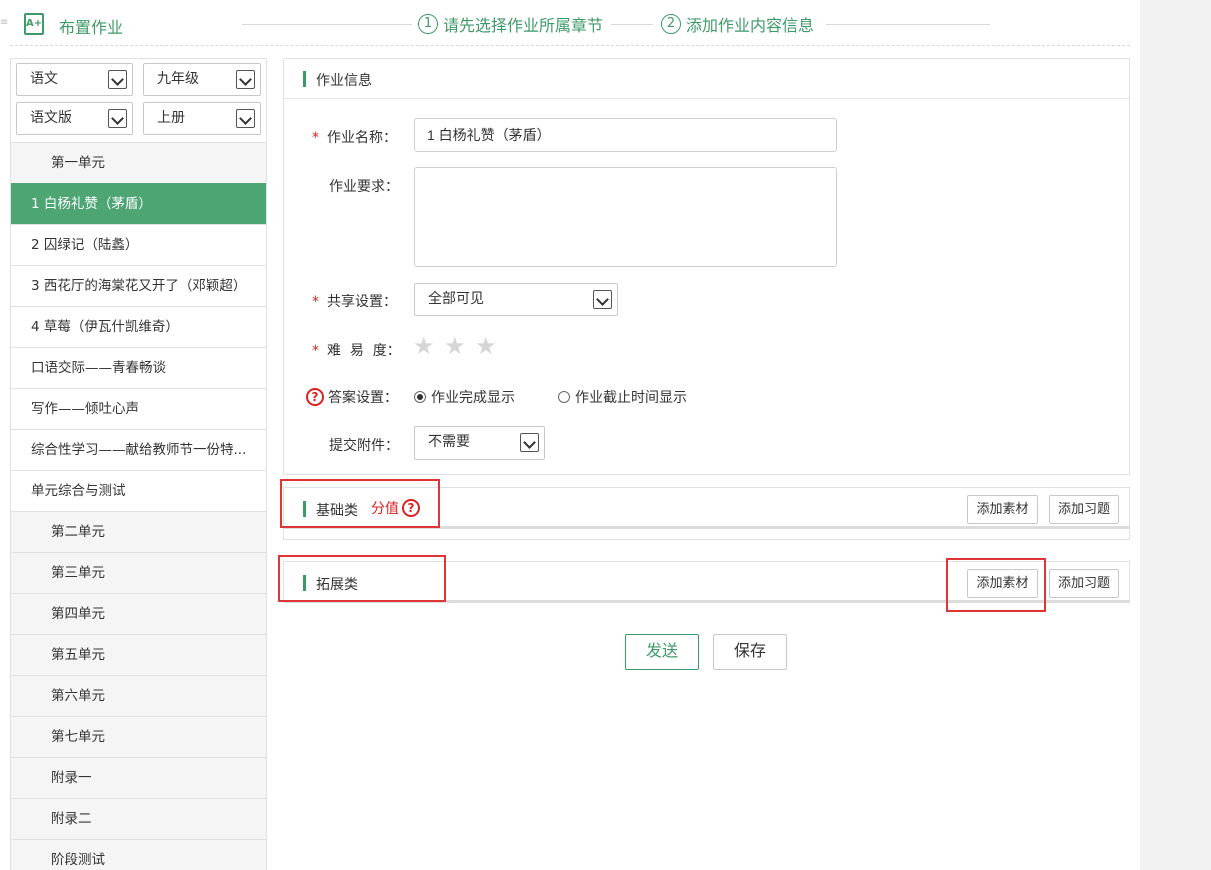  I want to click on step-1-number: 1, so click(428, 24).